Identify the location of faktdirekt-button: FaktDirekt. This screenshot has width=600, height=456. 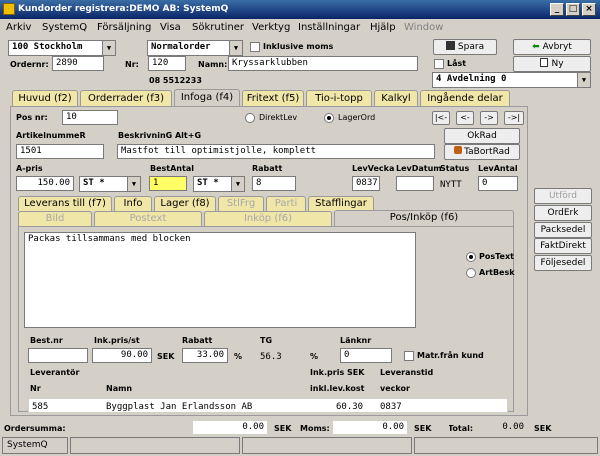
(563, 246).